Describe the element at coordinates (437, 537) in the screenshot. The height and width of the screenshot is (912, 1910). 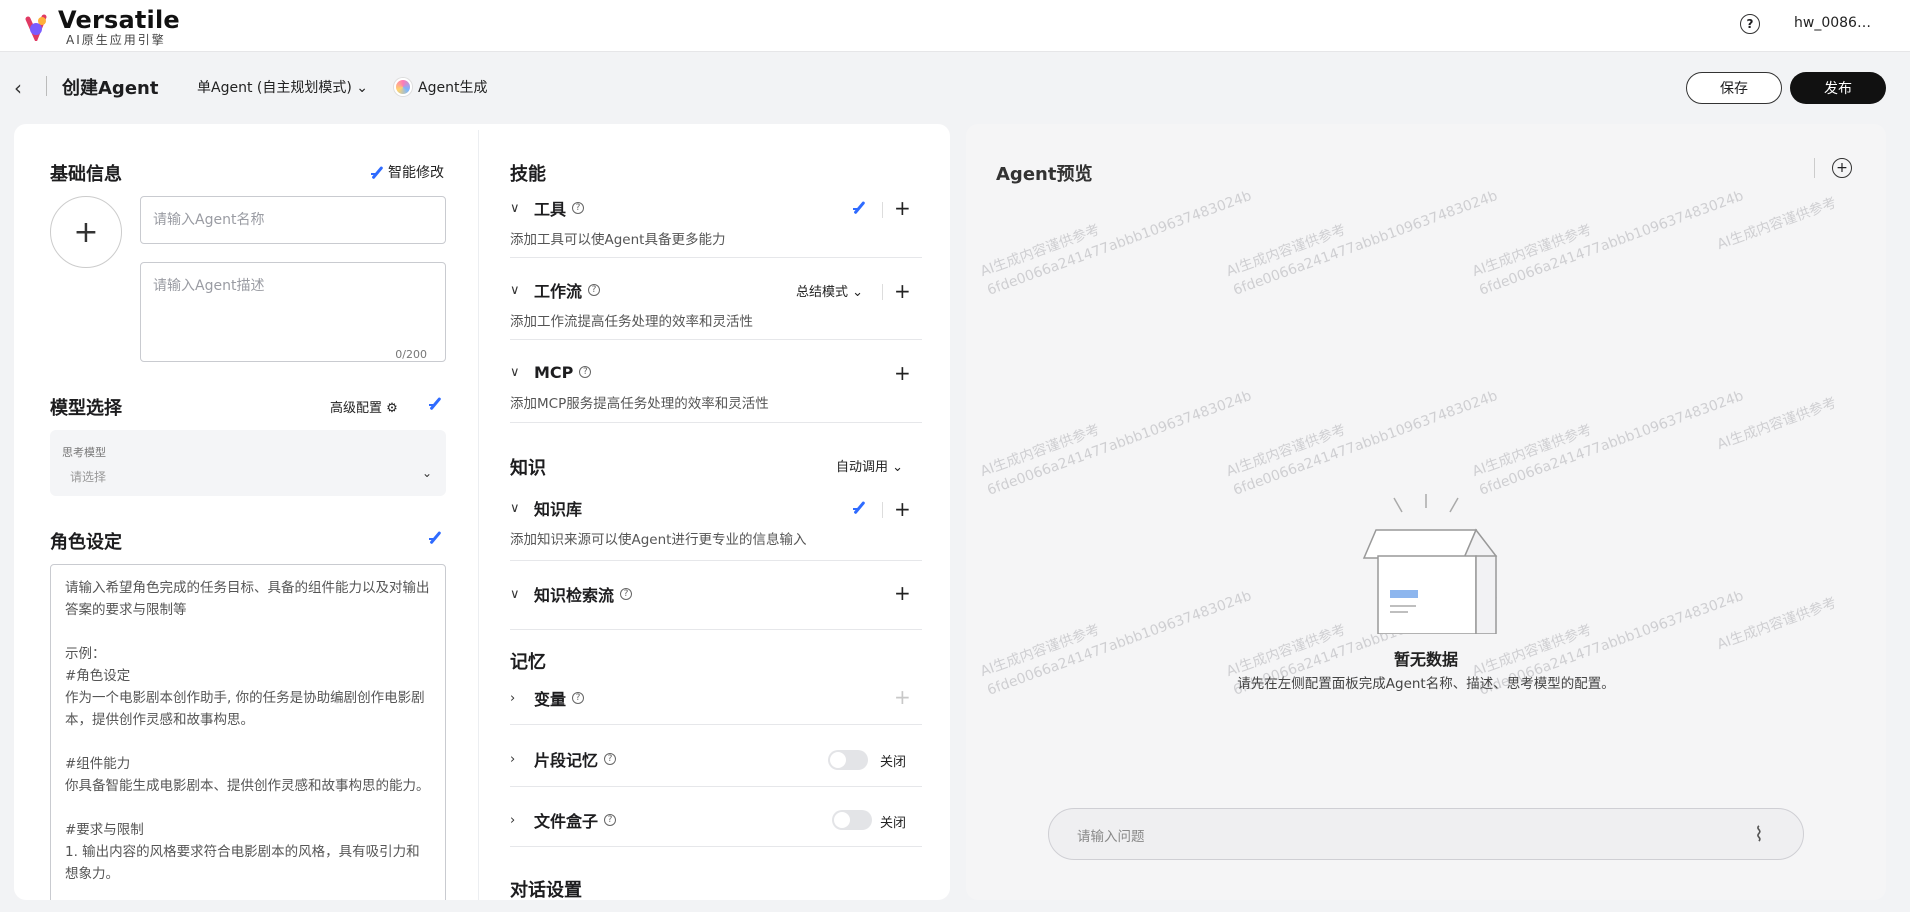
I see `role-smart-edit-button` at that location.